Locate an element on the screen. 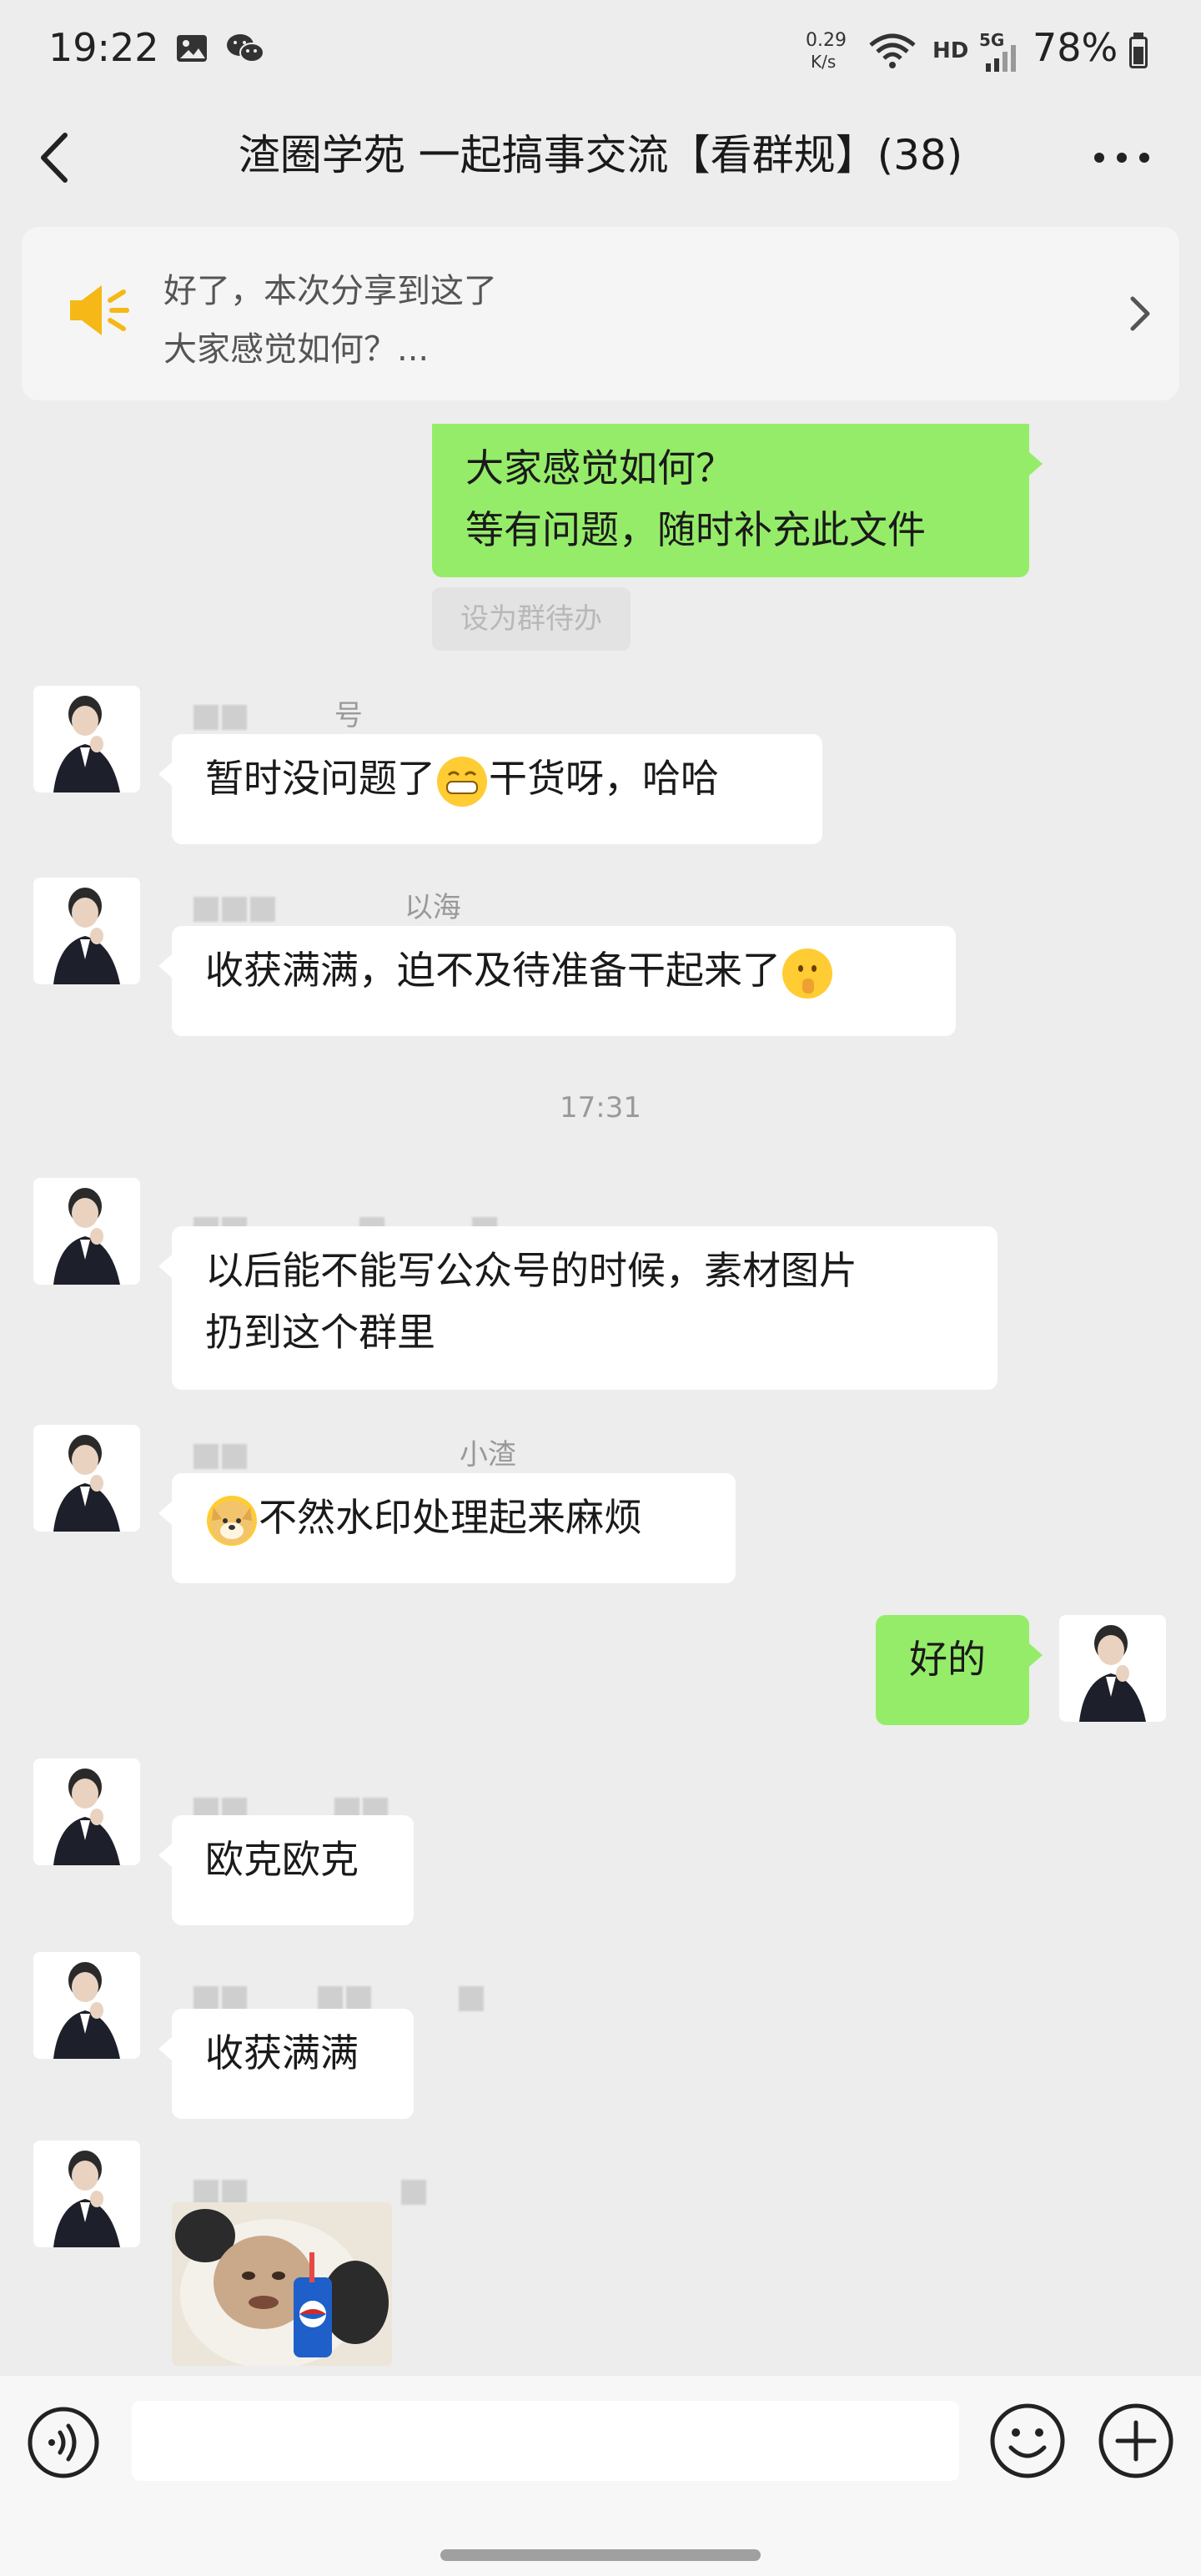 This screenshot has width=1201, height=2576. message-text: 欧克欧克 is located at coordinates (282, 1859).